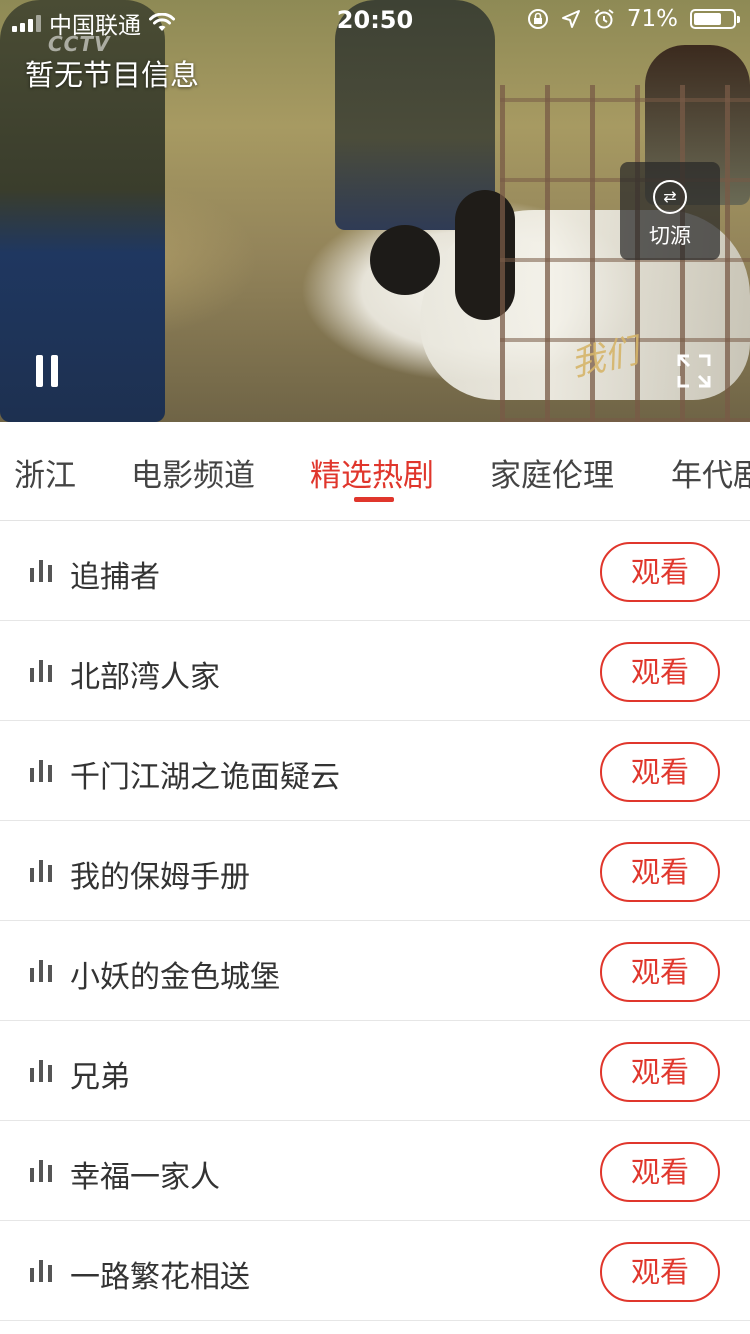 The image size is (750, 1334). I want to click on list-item: 追捕者 观看, so click(375, 571).